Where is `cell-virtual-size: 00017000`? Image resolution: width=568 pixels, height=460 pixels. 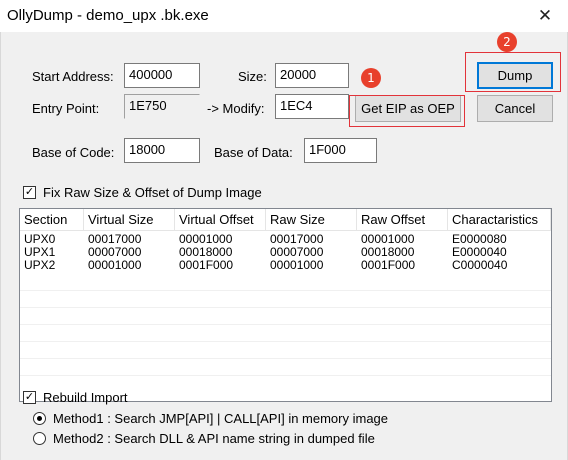
cell-virtual-size: 00017000 is located at coordinates (115, 239).